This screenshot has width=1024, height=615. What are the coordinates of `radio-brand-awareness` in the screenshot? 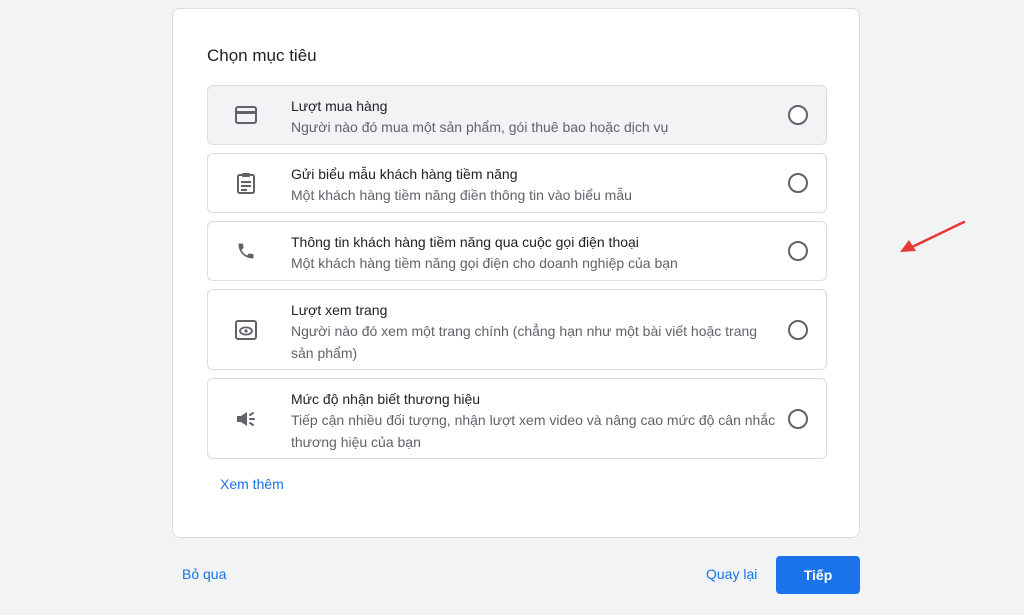 It's located at (798, 418).